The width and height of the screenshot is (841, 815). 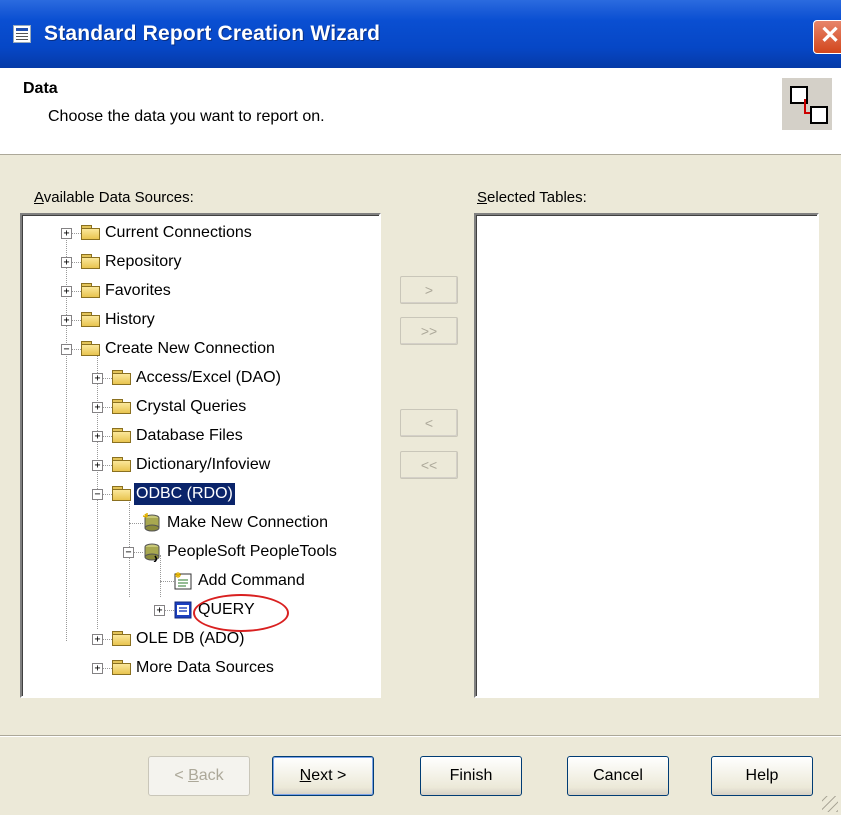 What do you see at coordinates (203, 464) in the screenshot?
I see `tree-item-label: Dictionary/Infoview` at bounding box center [203, 464].